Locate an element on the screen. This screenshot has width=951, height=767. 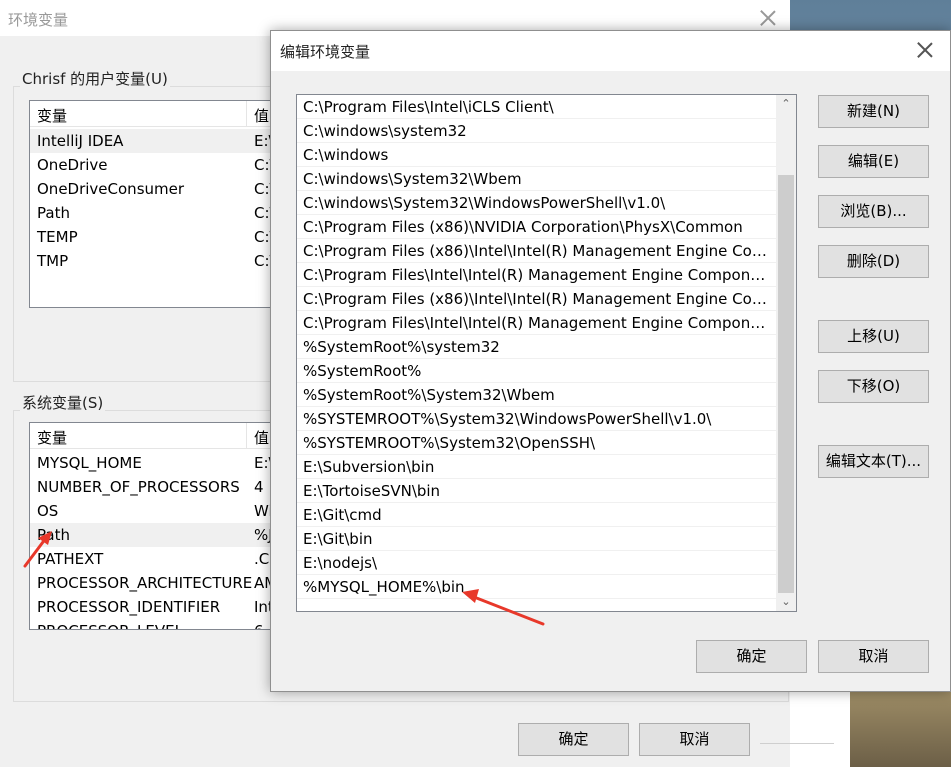
edit-button: 编辑(E) is located at coordinates (873, 161).